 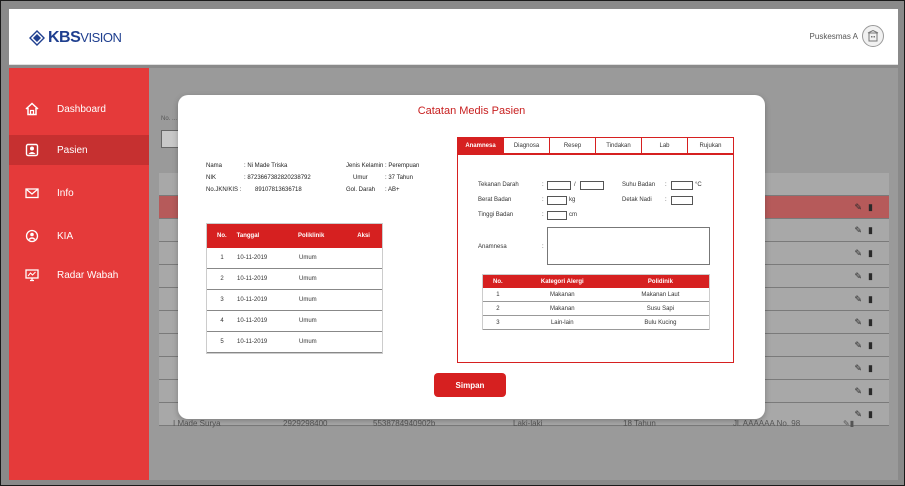 What do you see at coordinates (32, 193) in the screenshot?
I see `mail-icon` at bounding box center [32, 193].